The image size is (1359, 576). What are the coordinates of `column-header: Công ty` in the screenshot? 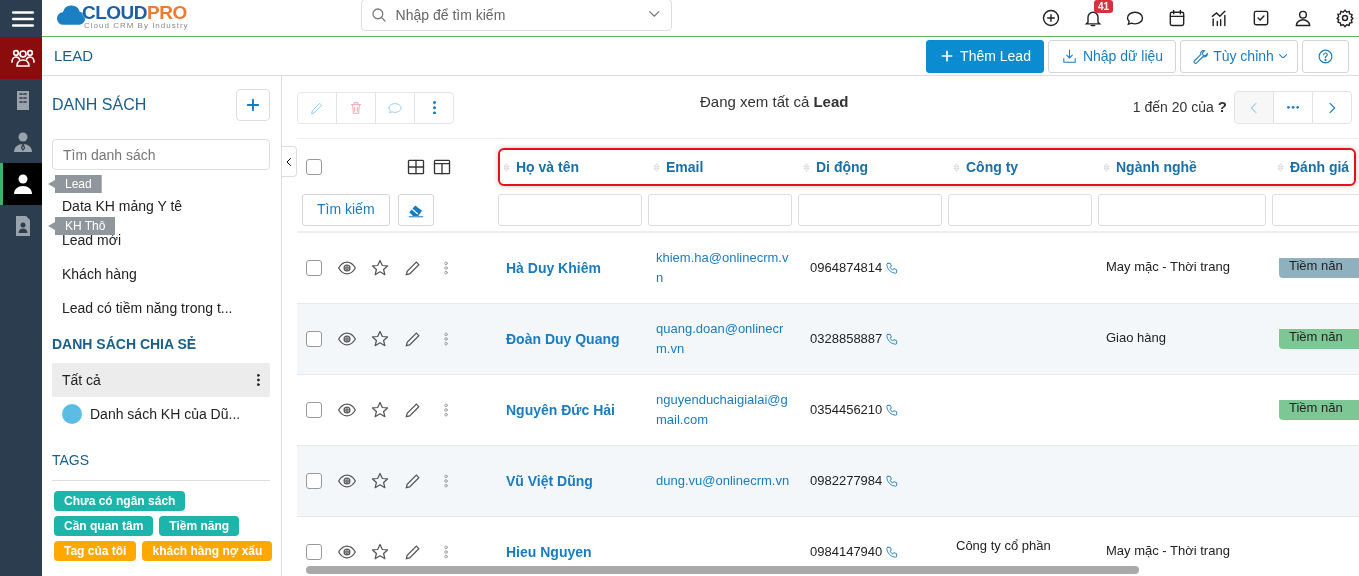 It's located at (992, 167).